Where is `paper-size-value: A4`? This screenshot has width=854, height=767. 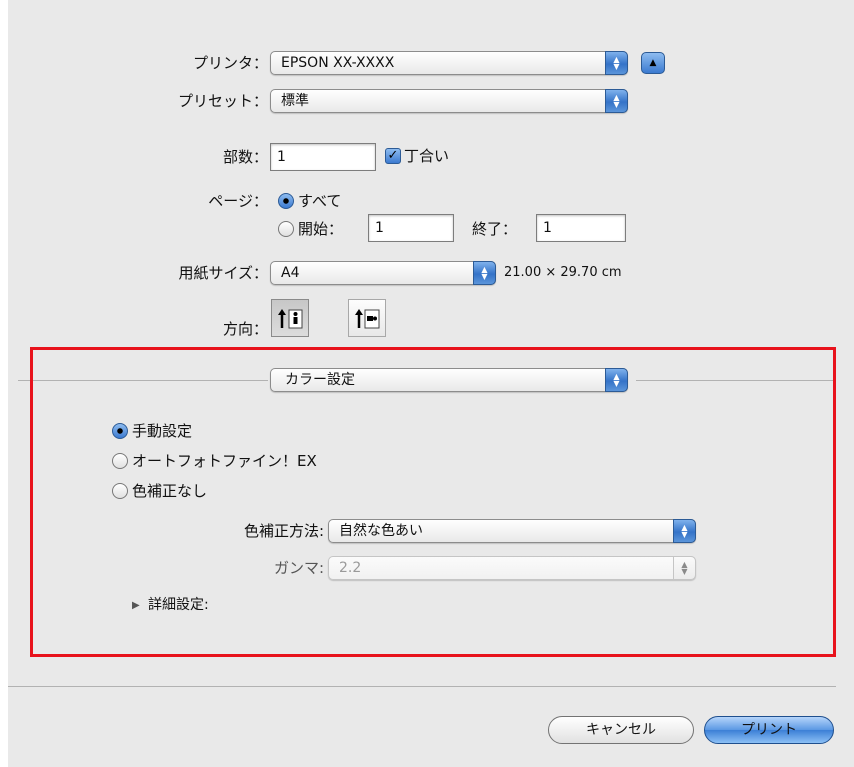
paper-size-value: A4 is located at coordinates (290, 273).